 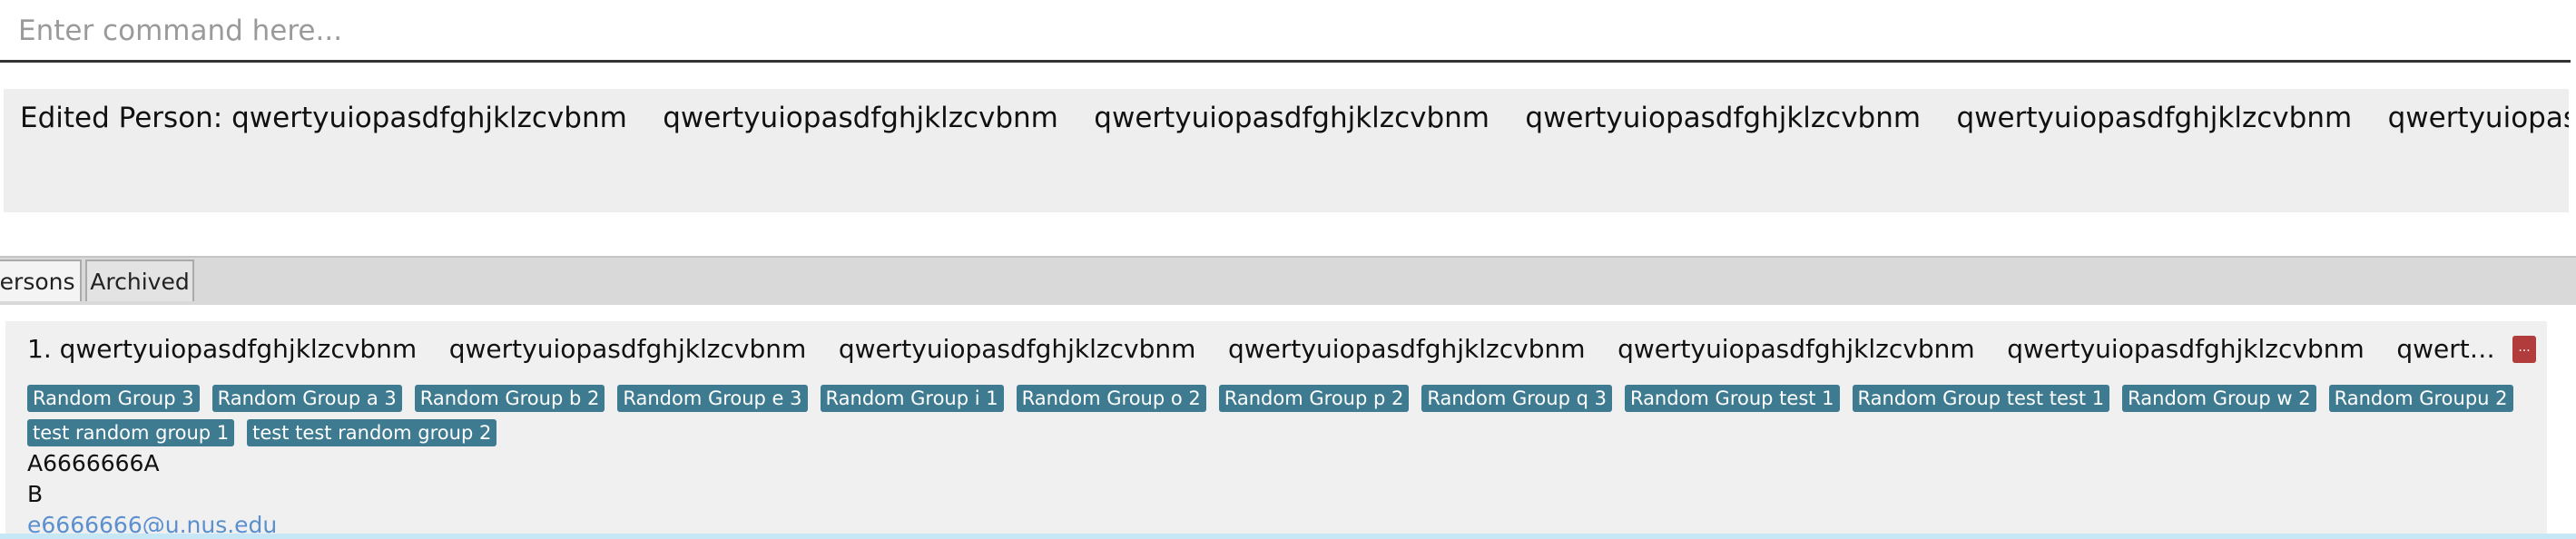 What do you see at coordinates (712, 398) in the screenshot?
I see `tag: Random Group e 3` at bounding box center [712, 398].